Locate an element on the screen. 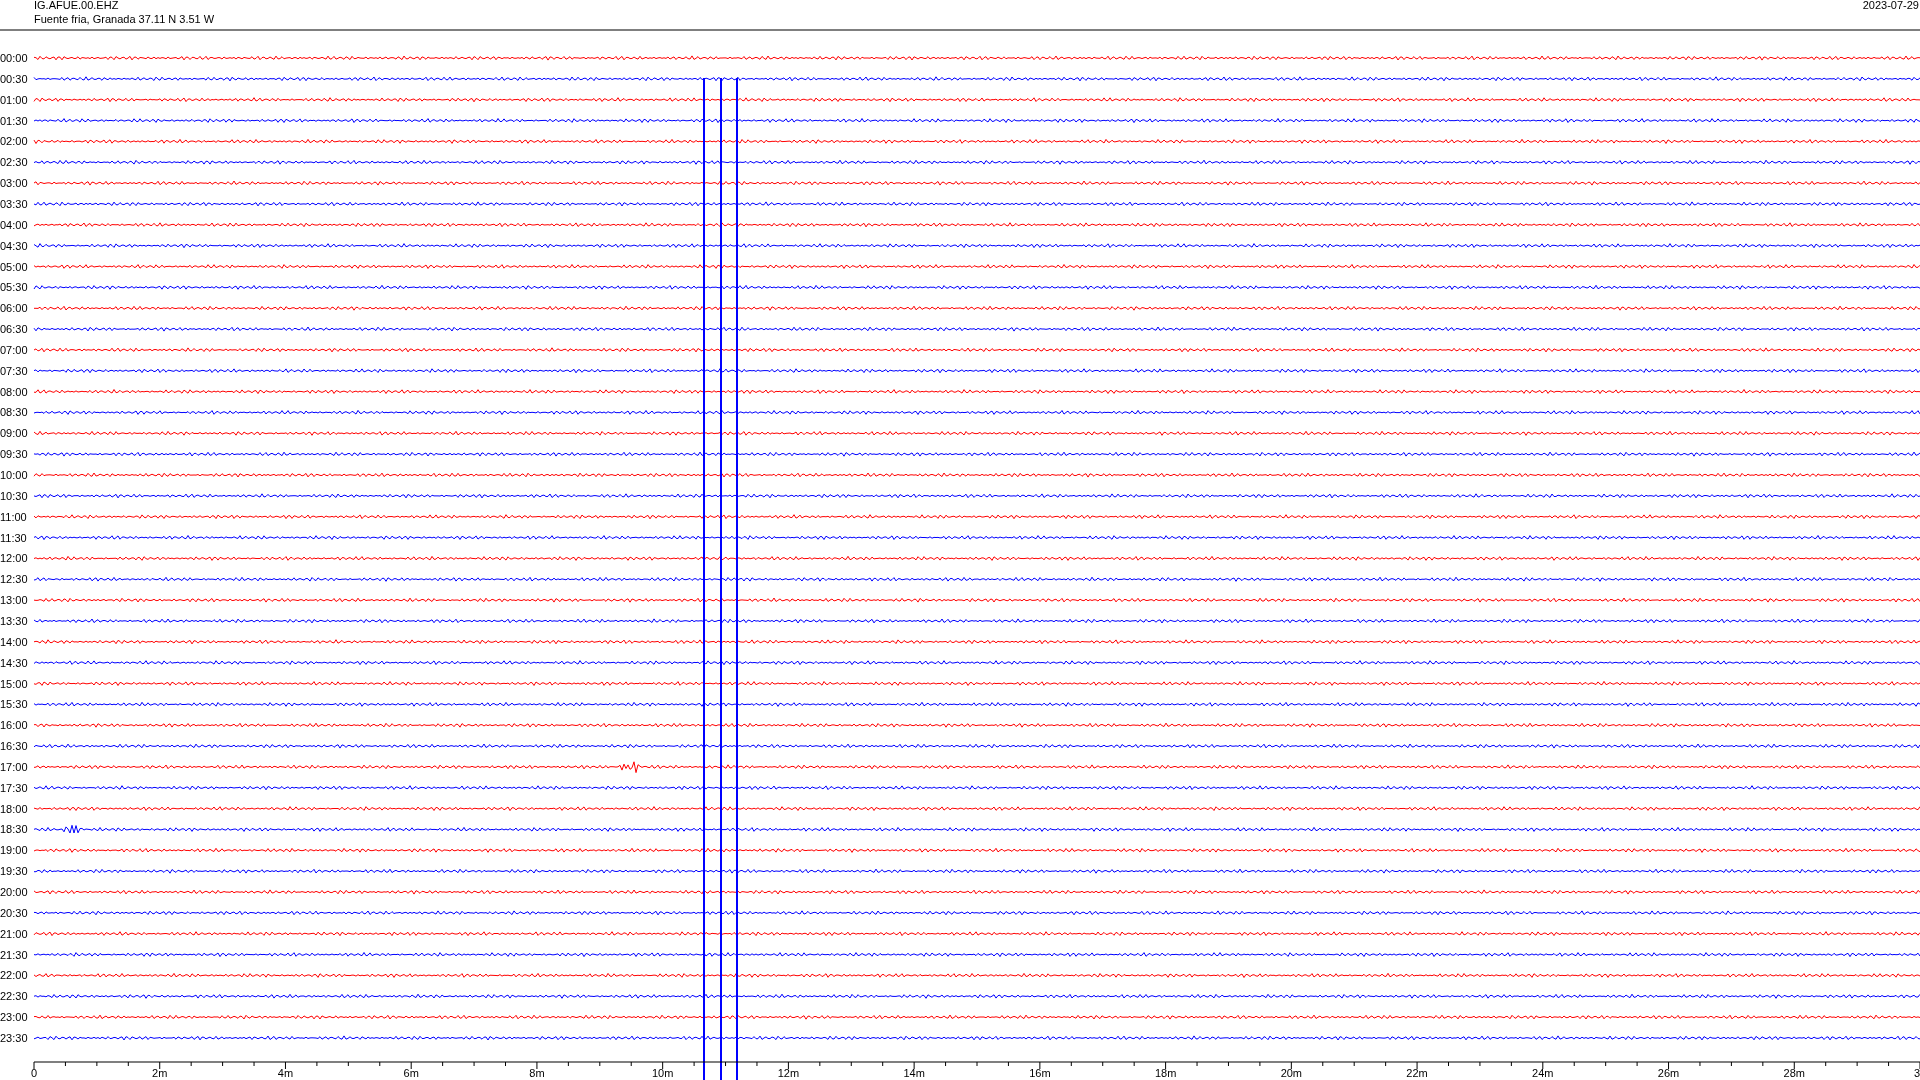 This screenshot has width=1920, height=1080. time-label: 16:00 is located at coordinates (14, 725).